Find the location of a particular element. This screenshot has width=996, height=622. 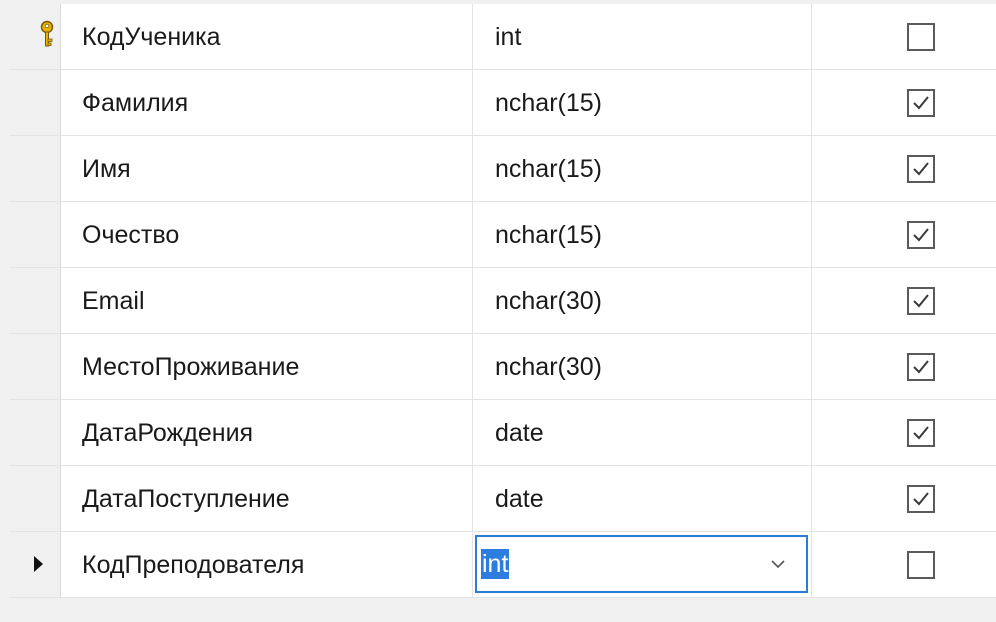

column-name-cell: Фамилия is located at coordinates (267, 103).